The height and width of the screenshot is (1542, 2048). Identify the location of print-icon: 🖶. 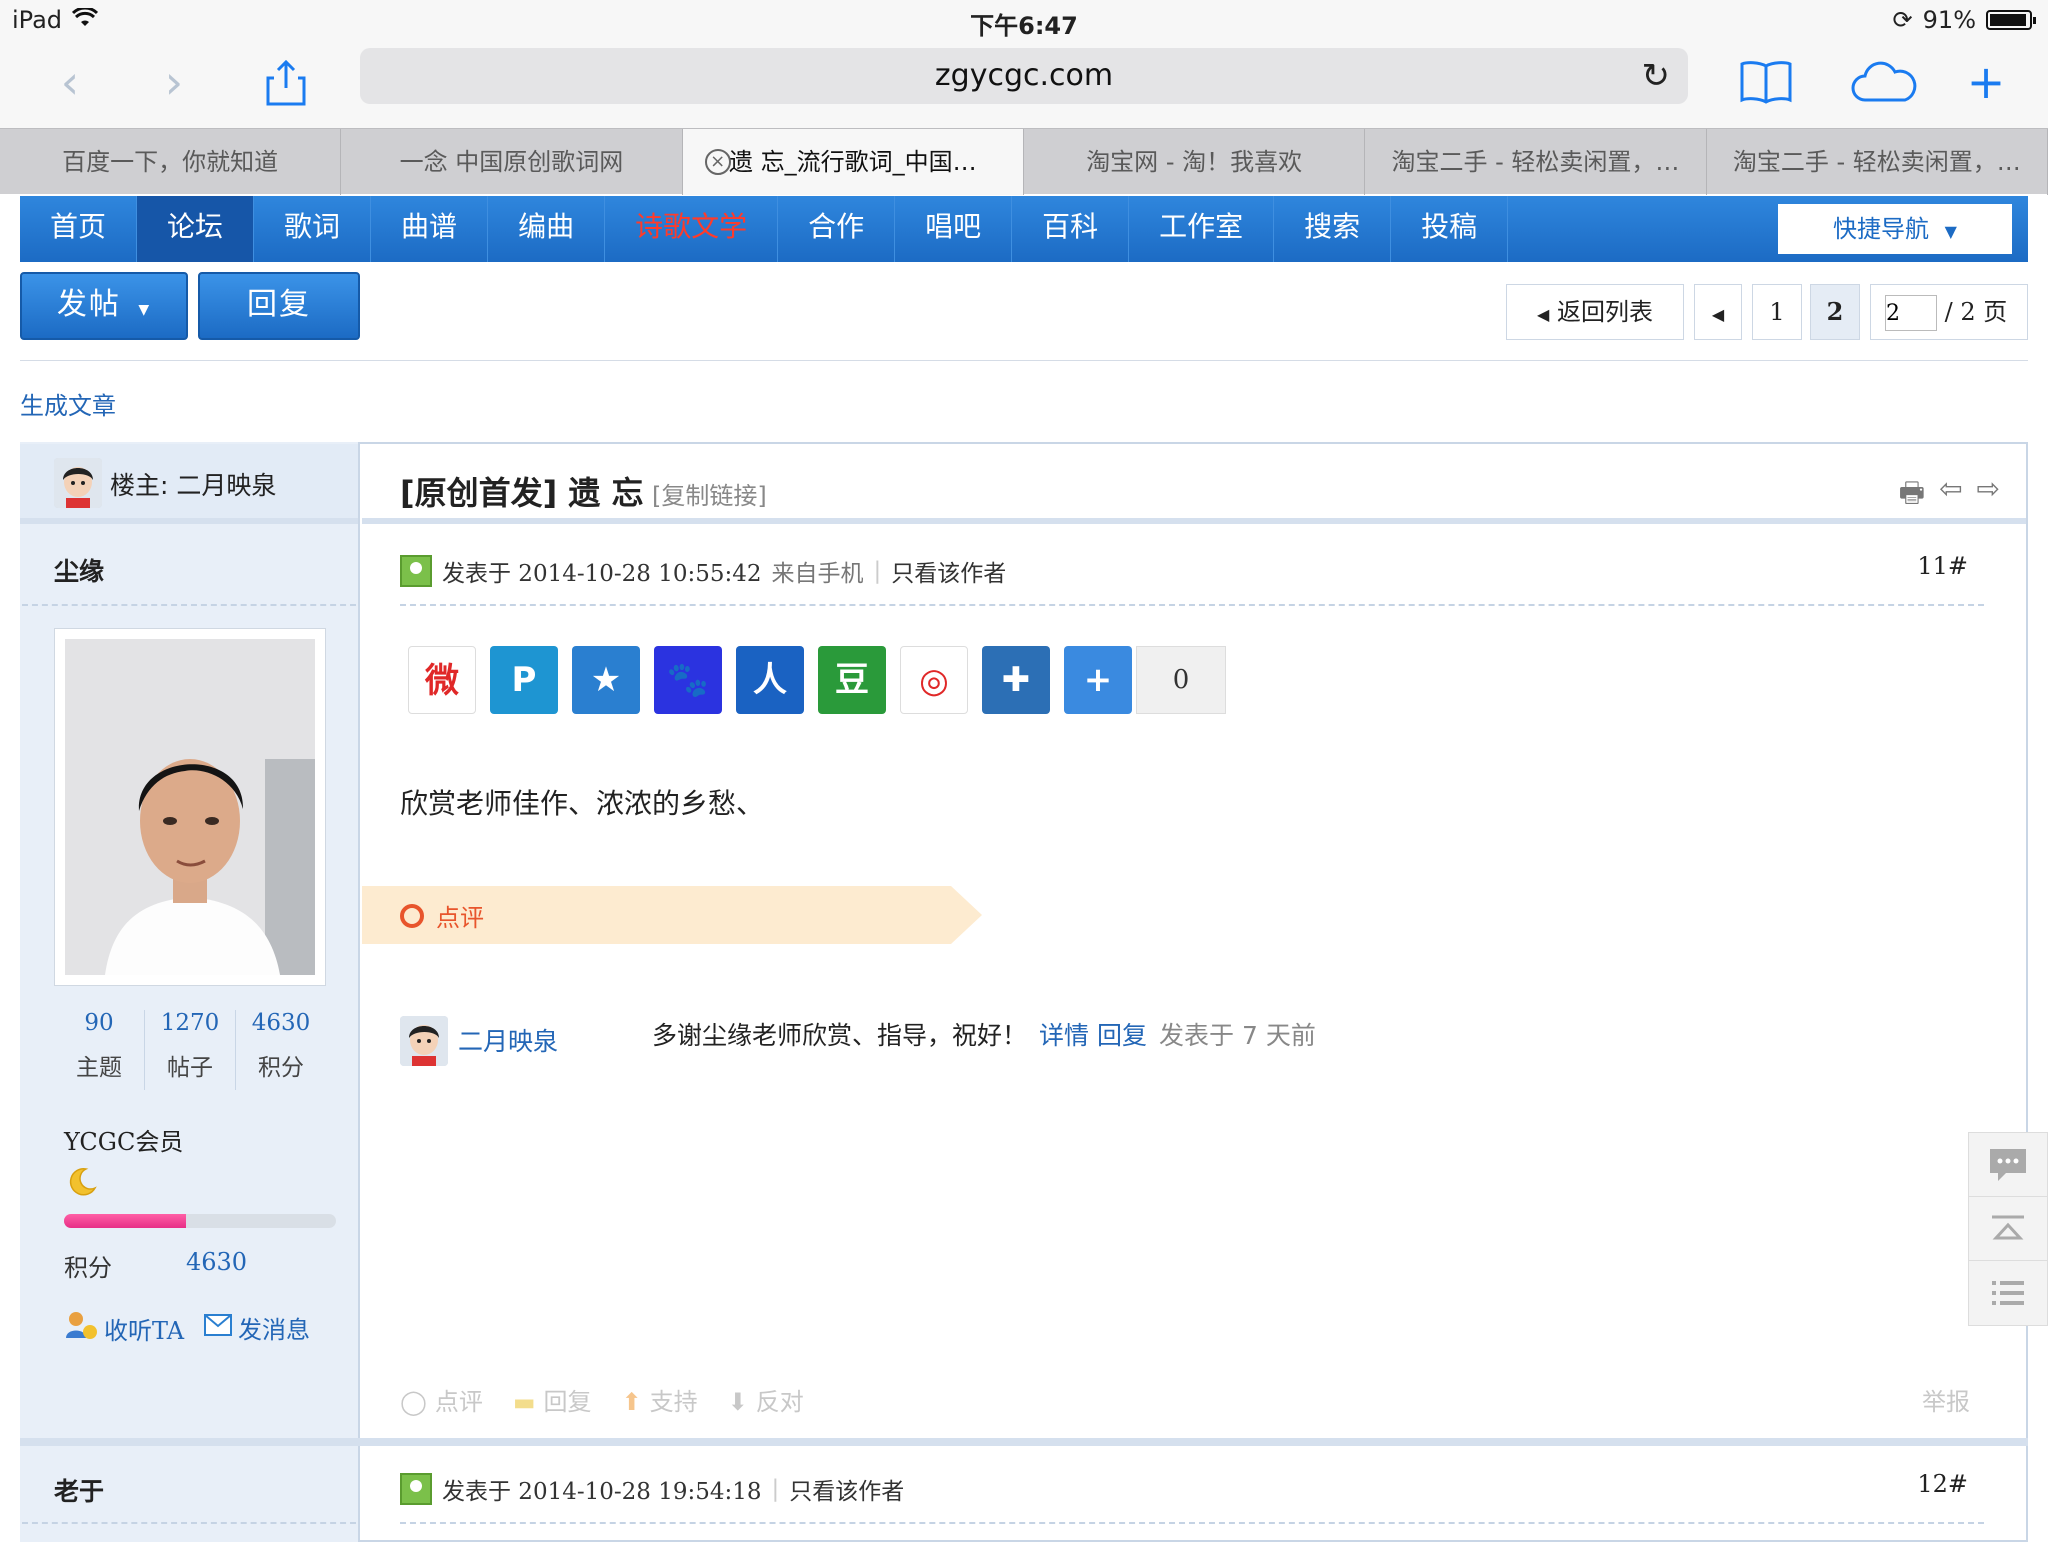
(1912, 496).